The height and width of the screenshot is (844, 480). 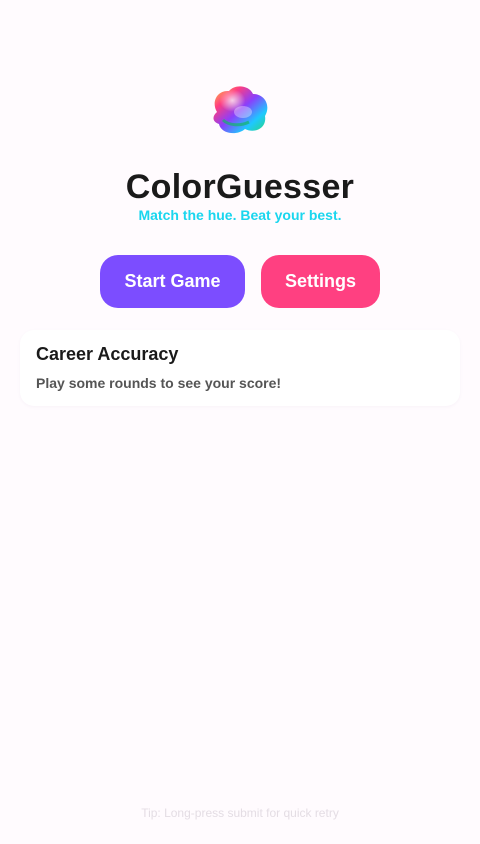 What do you see at coordinates (320, 281) in the screenshot?
I see `settings-button: Settings` at bounding box center [320, 281].